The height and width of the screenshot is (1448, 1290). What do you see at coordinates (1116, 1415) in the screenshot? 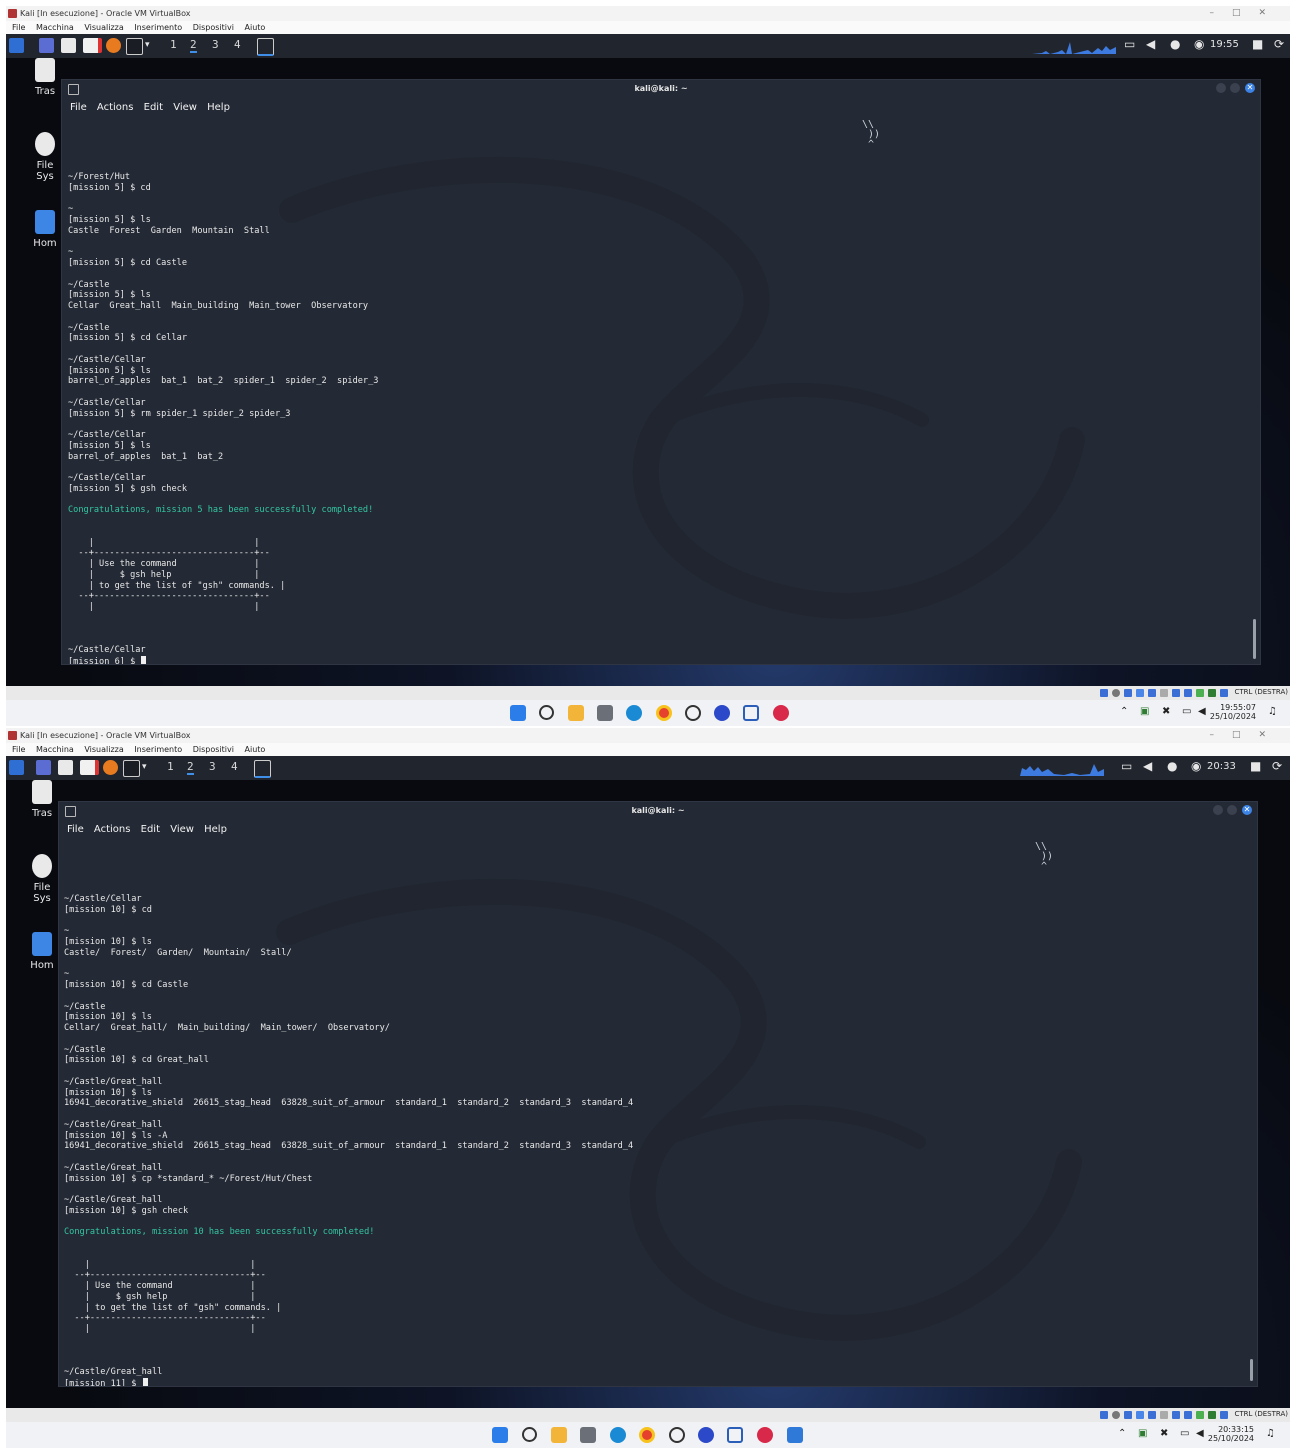
I see `optical-status-icon` at bounding box center [1116, 1415].